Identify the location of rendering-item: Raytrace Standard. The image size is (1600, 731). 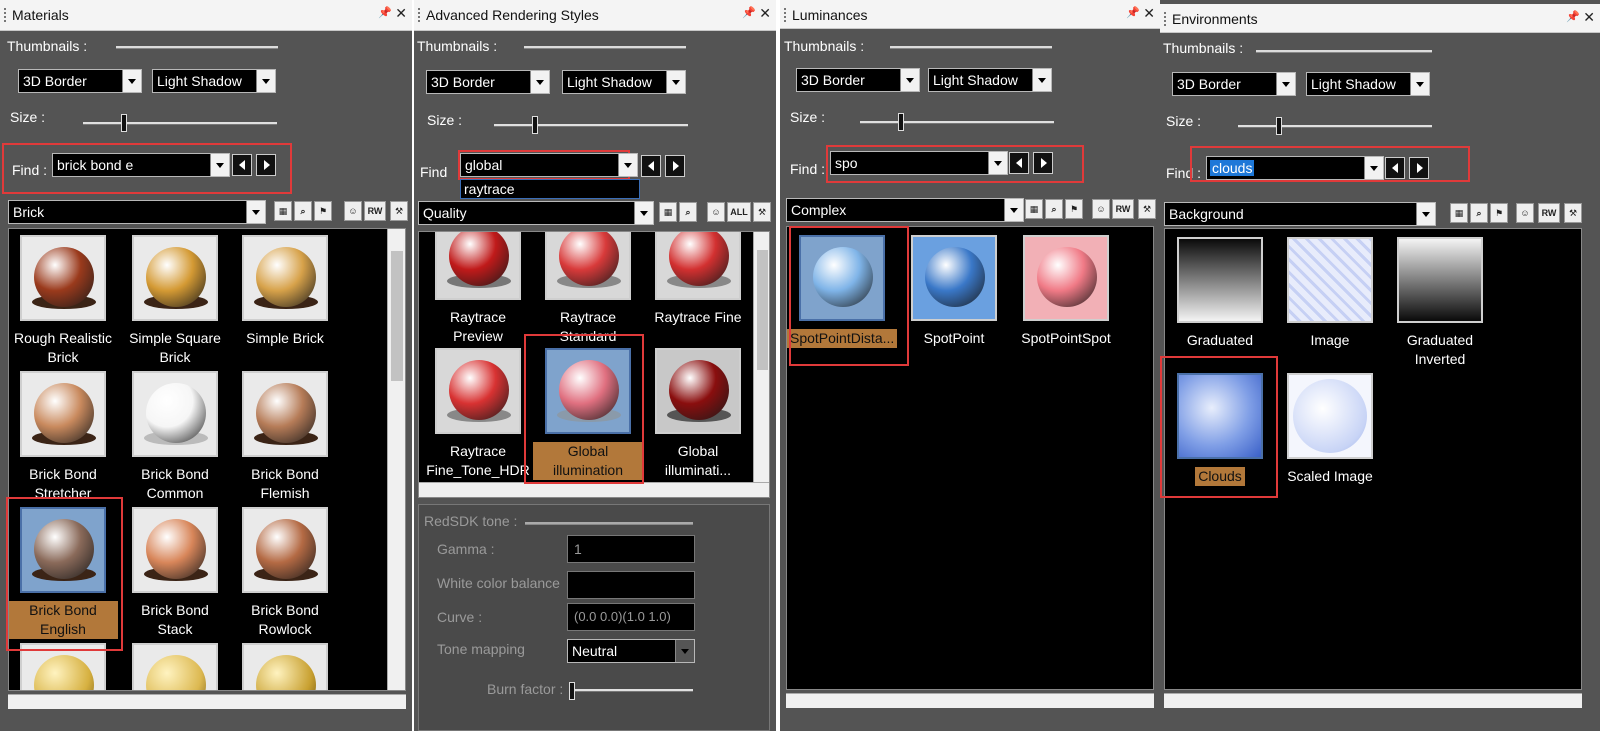
(588, 289).